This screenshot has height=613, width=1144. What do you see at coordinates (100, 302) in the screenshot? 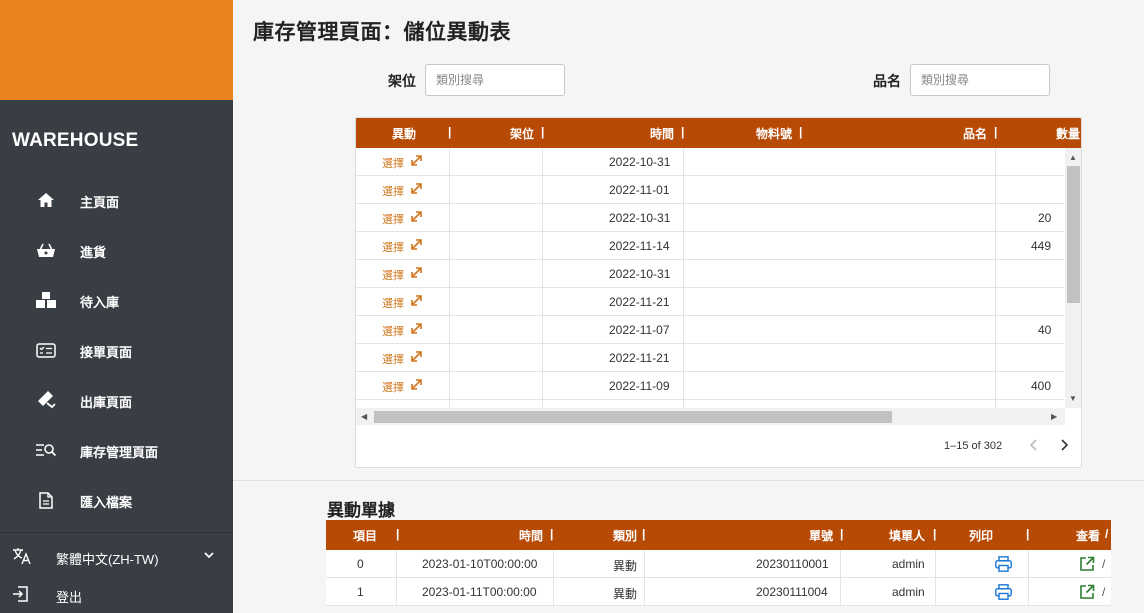
I see `sidebar-item-label: 待入庫` at bounding box center [100, 302].